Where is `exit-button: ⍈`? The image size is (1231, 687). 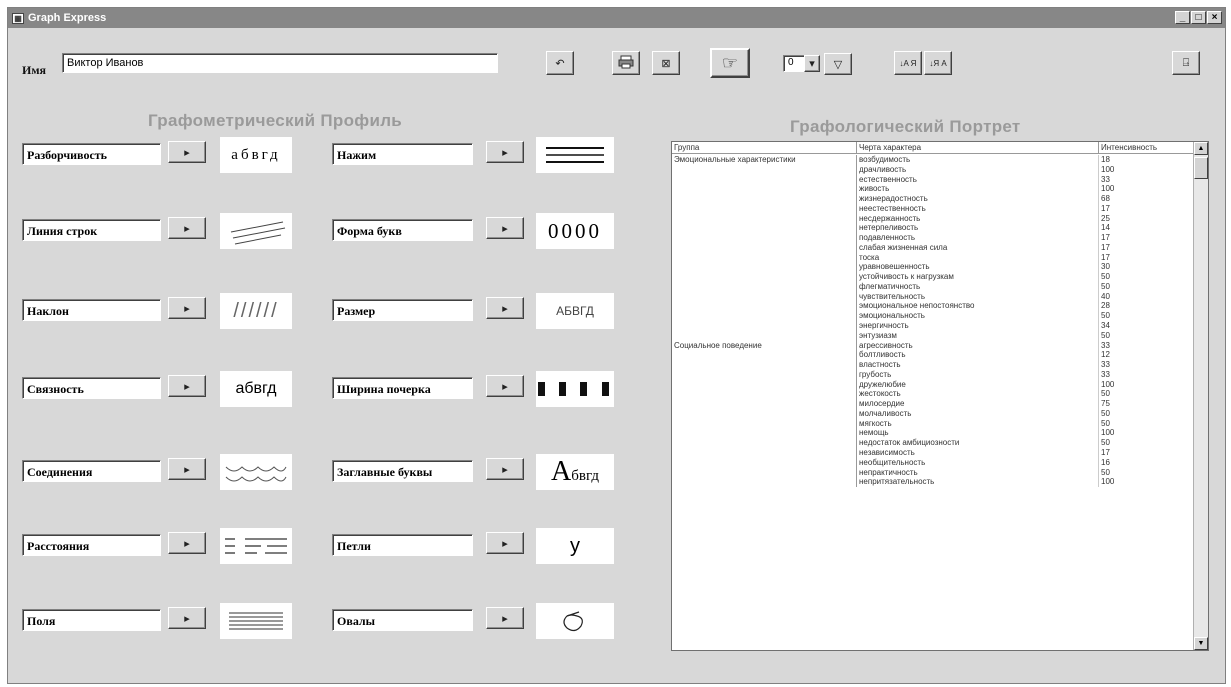 exit-button: ⍈ is located at coordinates (1186, 63).